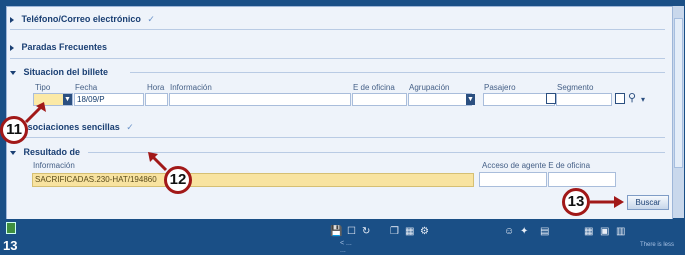 This screenshot has height=255, width=685. Describe the element at coordinates (424, 232) in the screenshot. I see `settings-icon: ⚙` at that location.